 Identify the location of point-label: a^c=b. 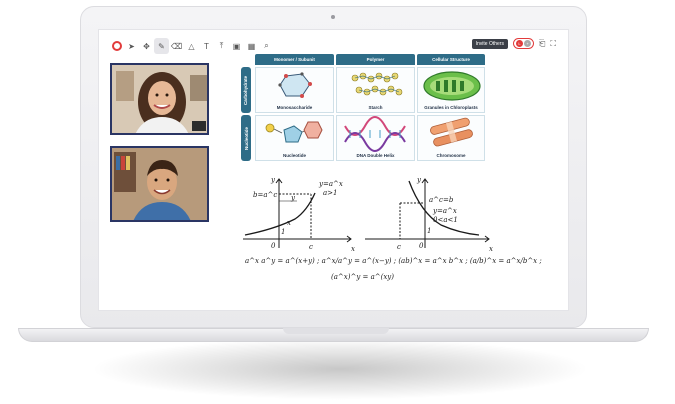
(441, 200).